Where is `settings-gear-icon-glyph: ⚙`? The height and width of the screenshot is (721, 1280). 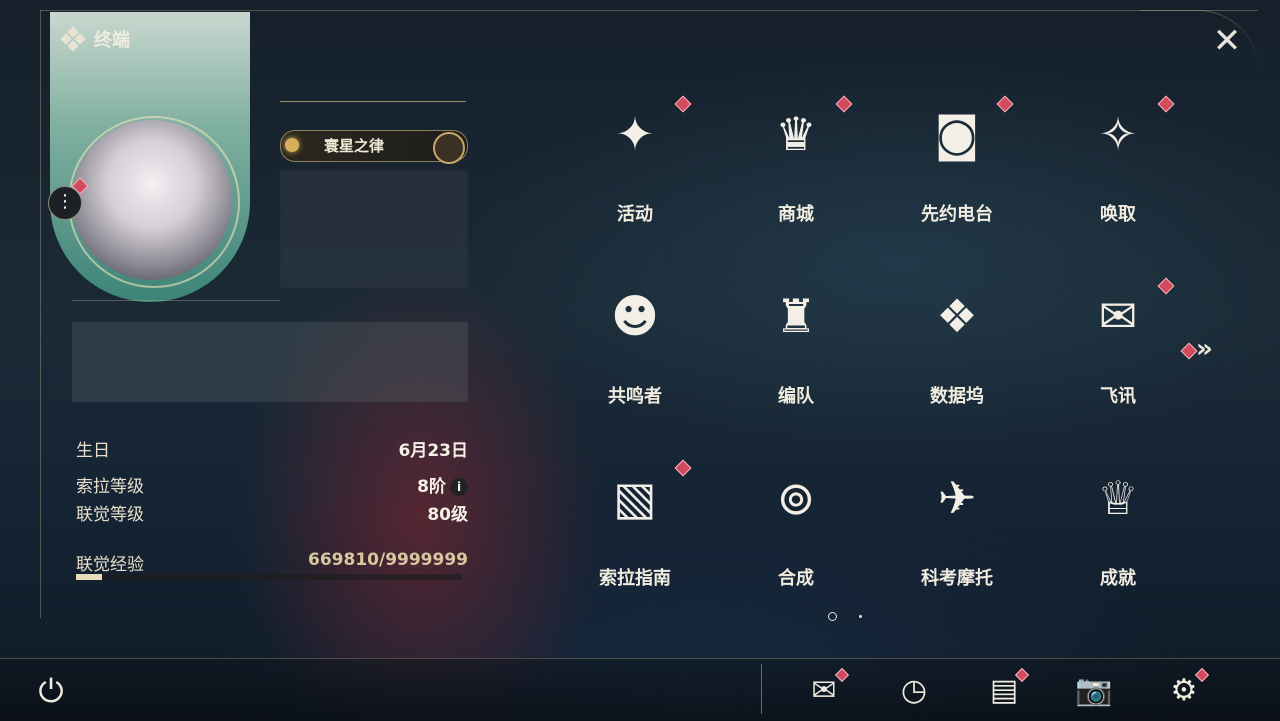
settings-gear-icon-glyph: ⚙ is located at coordinates (1184, 690).